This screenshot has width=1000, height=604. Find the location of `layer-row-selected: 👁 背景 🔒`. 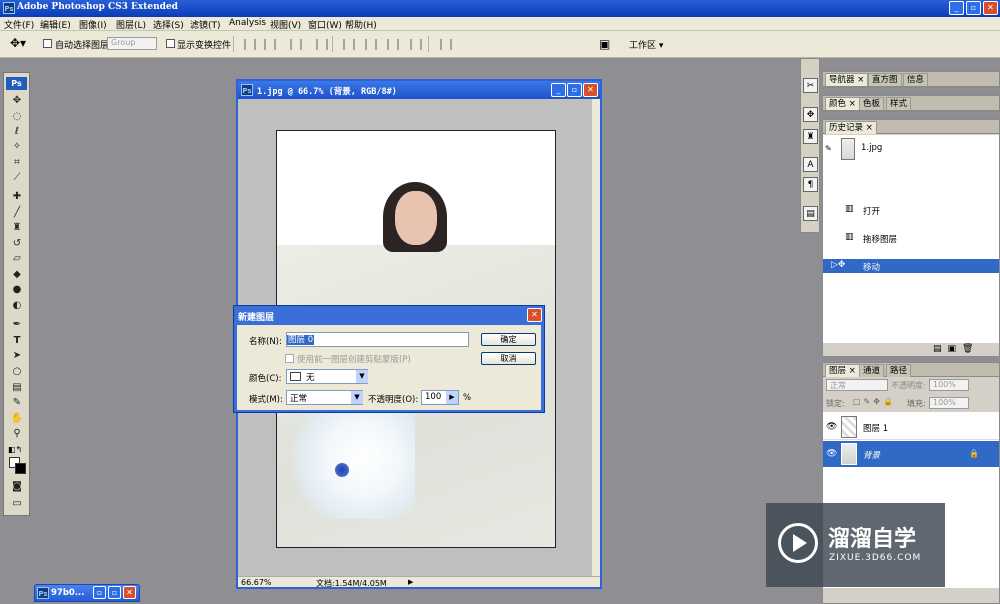

layer-row-selected: 👁 背景 🔒 is located at coordinates (911, 454).